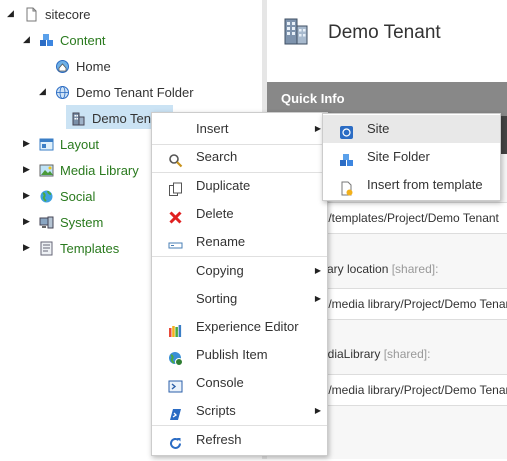 Image resolution: width=507 pixels, height=461 pixels. Describe the element at coordinates (221, 241) in the screenshot. I see `menu-label: Rename` at that location.